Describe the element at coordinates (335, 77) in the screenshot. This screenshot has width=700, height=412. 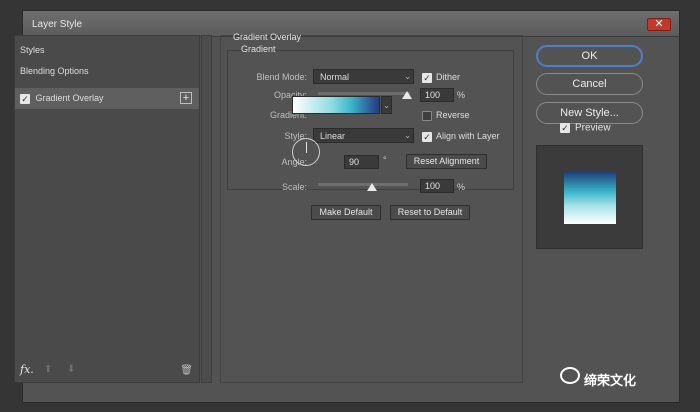
I see `blend-mode-value: Normal` at that location.